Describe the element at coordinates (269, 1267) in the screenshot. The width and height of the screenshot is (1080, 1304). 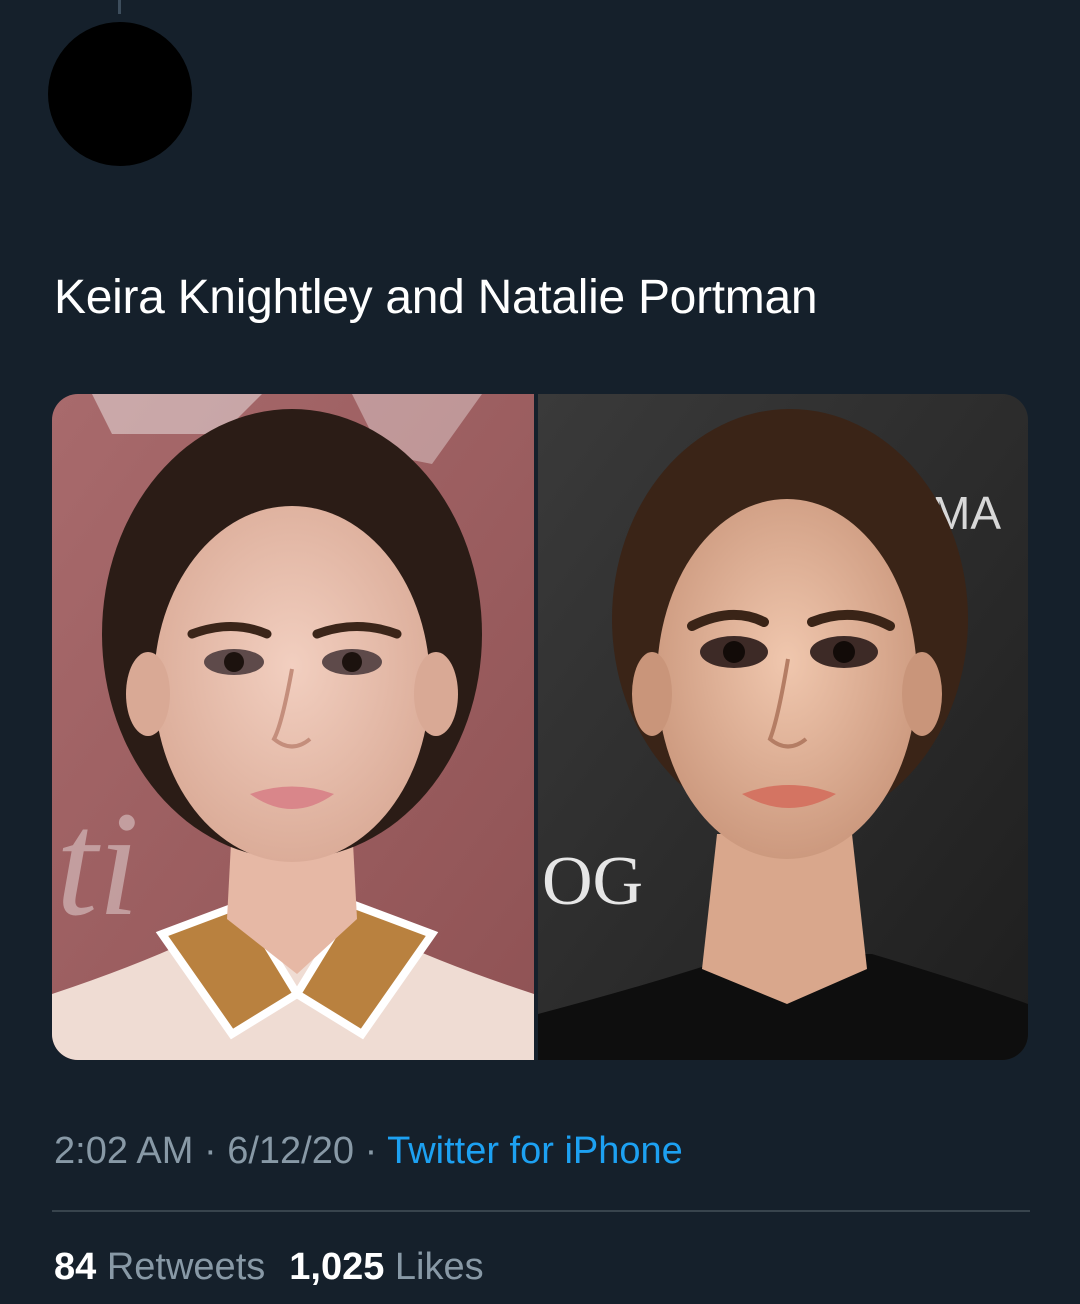
I see `tweet-stats: 84 Retweets 1,025 Likes` at that location.